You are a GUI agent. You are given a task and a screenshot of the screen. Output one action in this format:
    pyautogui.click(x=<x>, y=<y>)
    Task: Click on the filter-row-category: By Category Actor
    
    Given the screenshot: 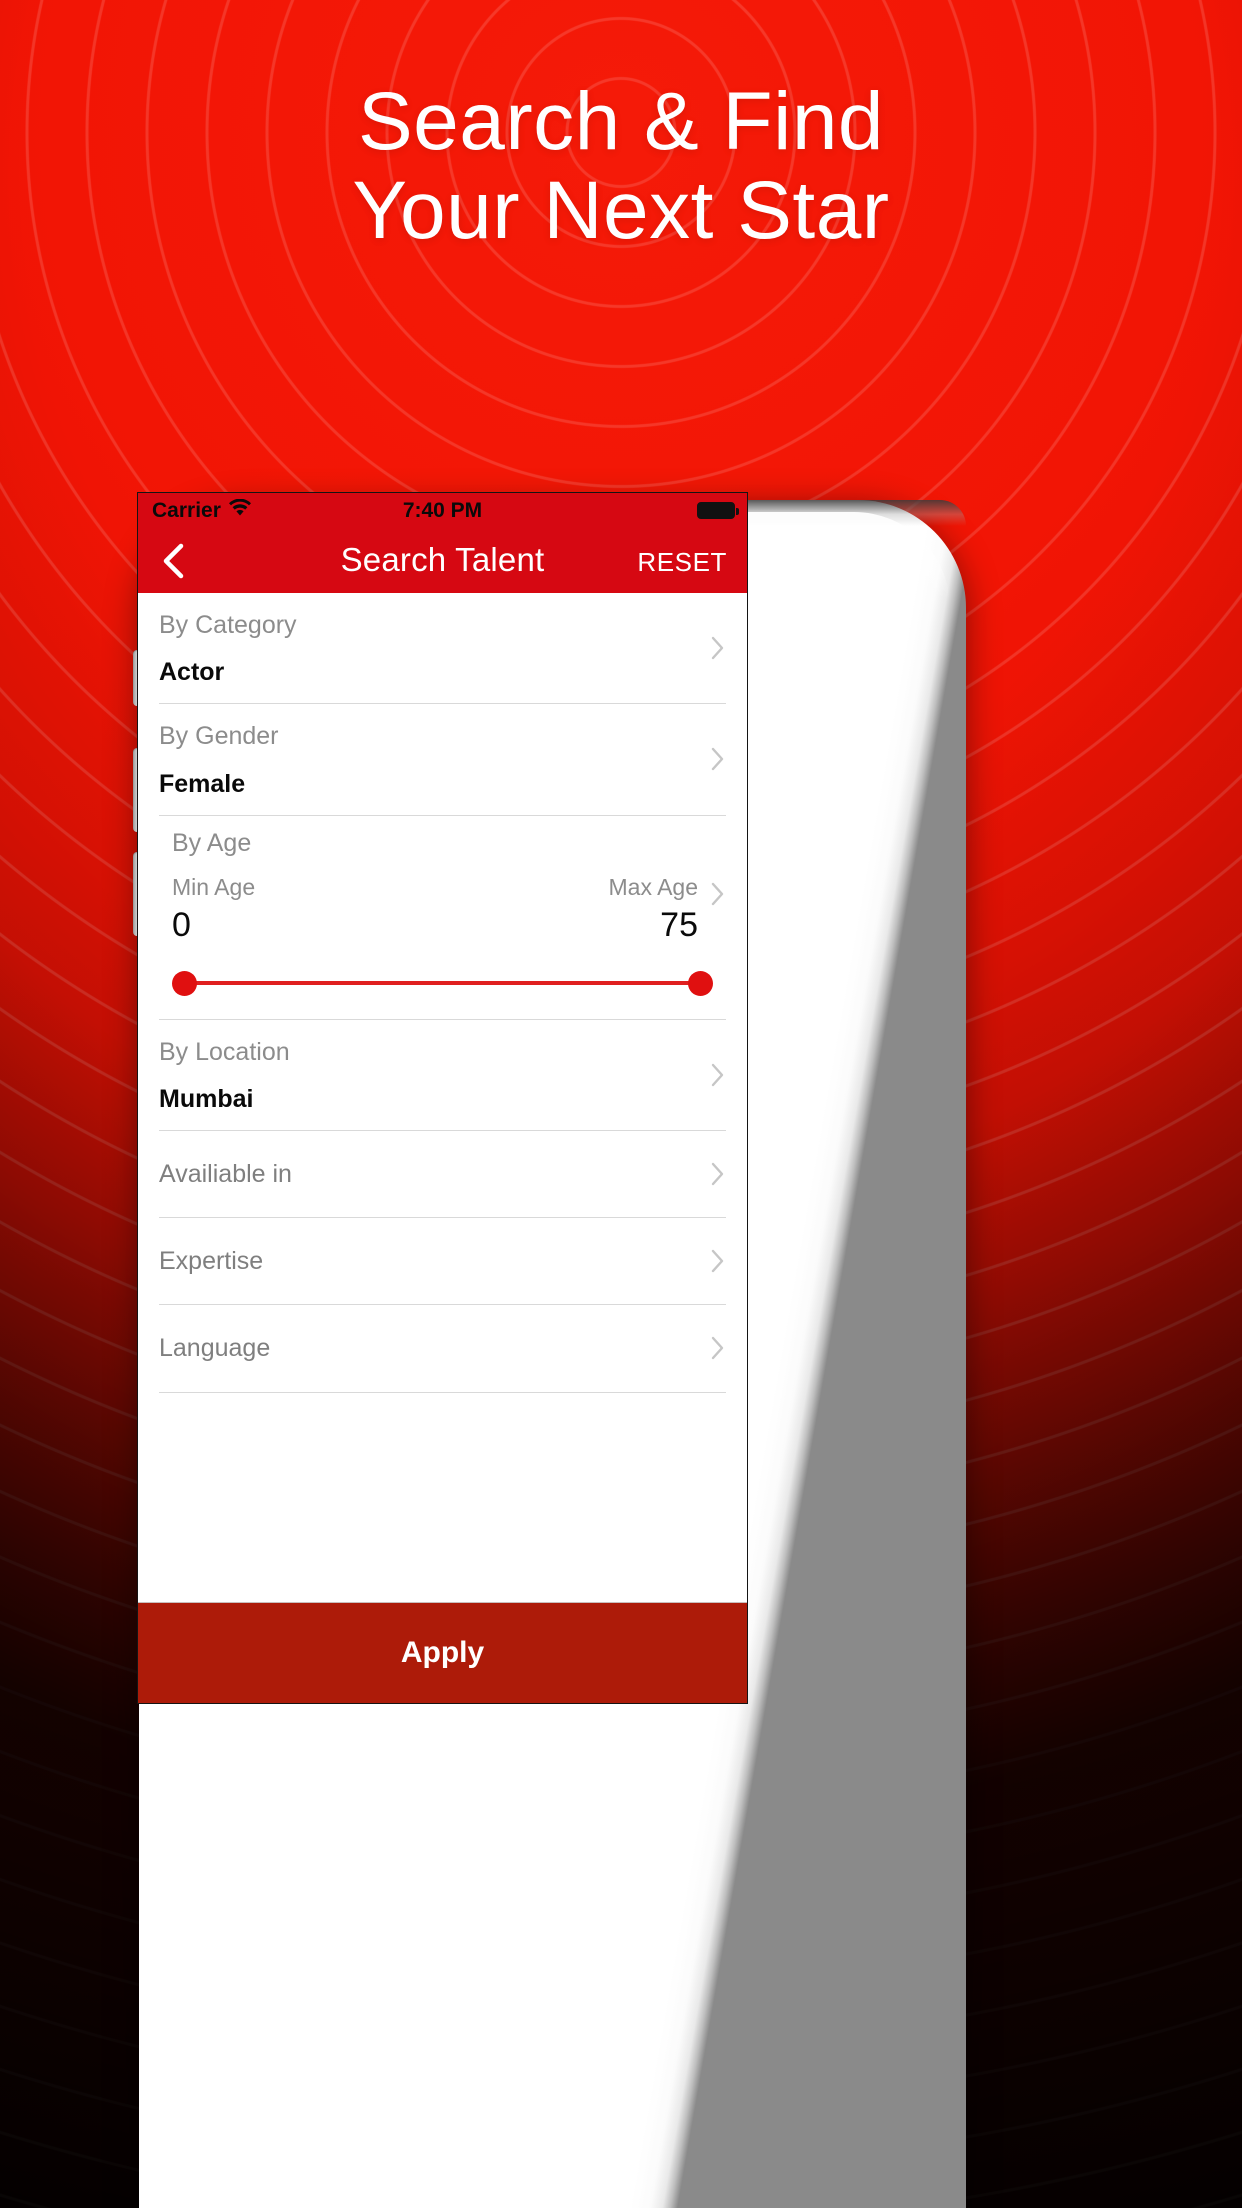 What is the action you would take?
    pyautogui.click(x=442, y=649)
    